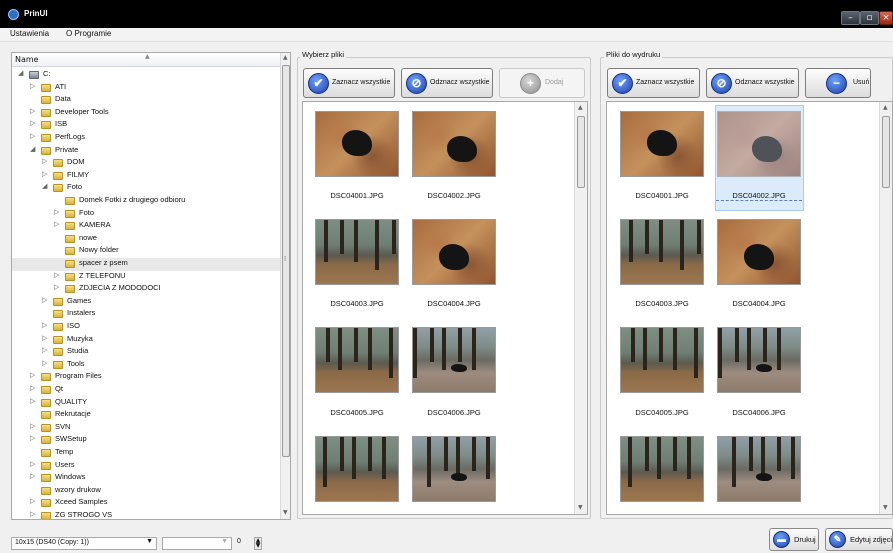 The width and height of the screenshot is (893, 553). I want to click on tree-item: nowe, so click(145, 239).